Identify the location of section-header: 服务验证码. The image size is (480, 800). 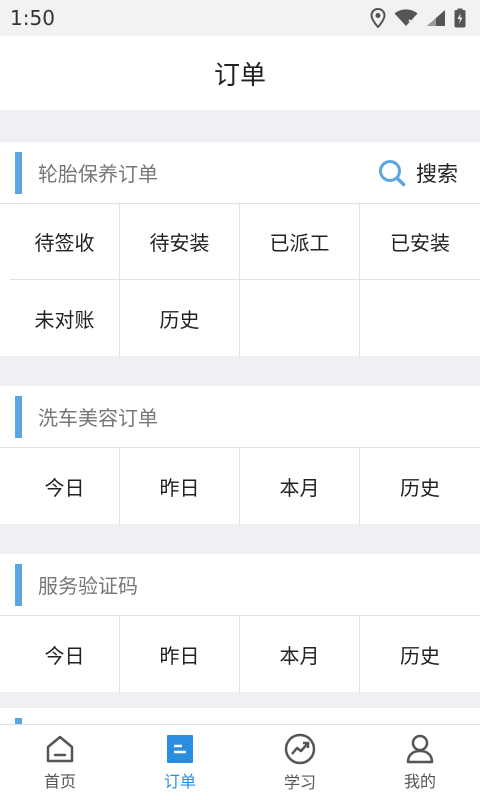
(240, 585).